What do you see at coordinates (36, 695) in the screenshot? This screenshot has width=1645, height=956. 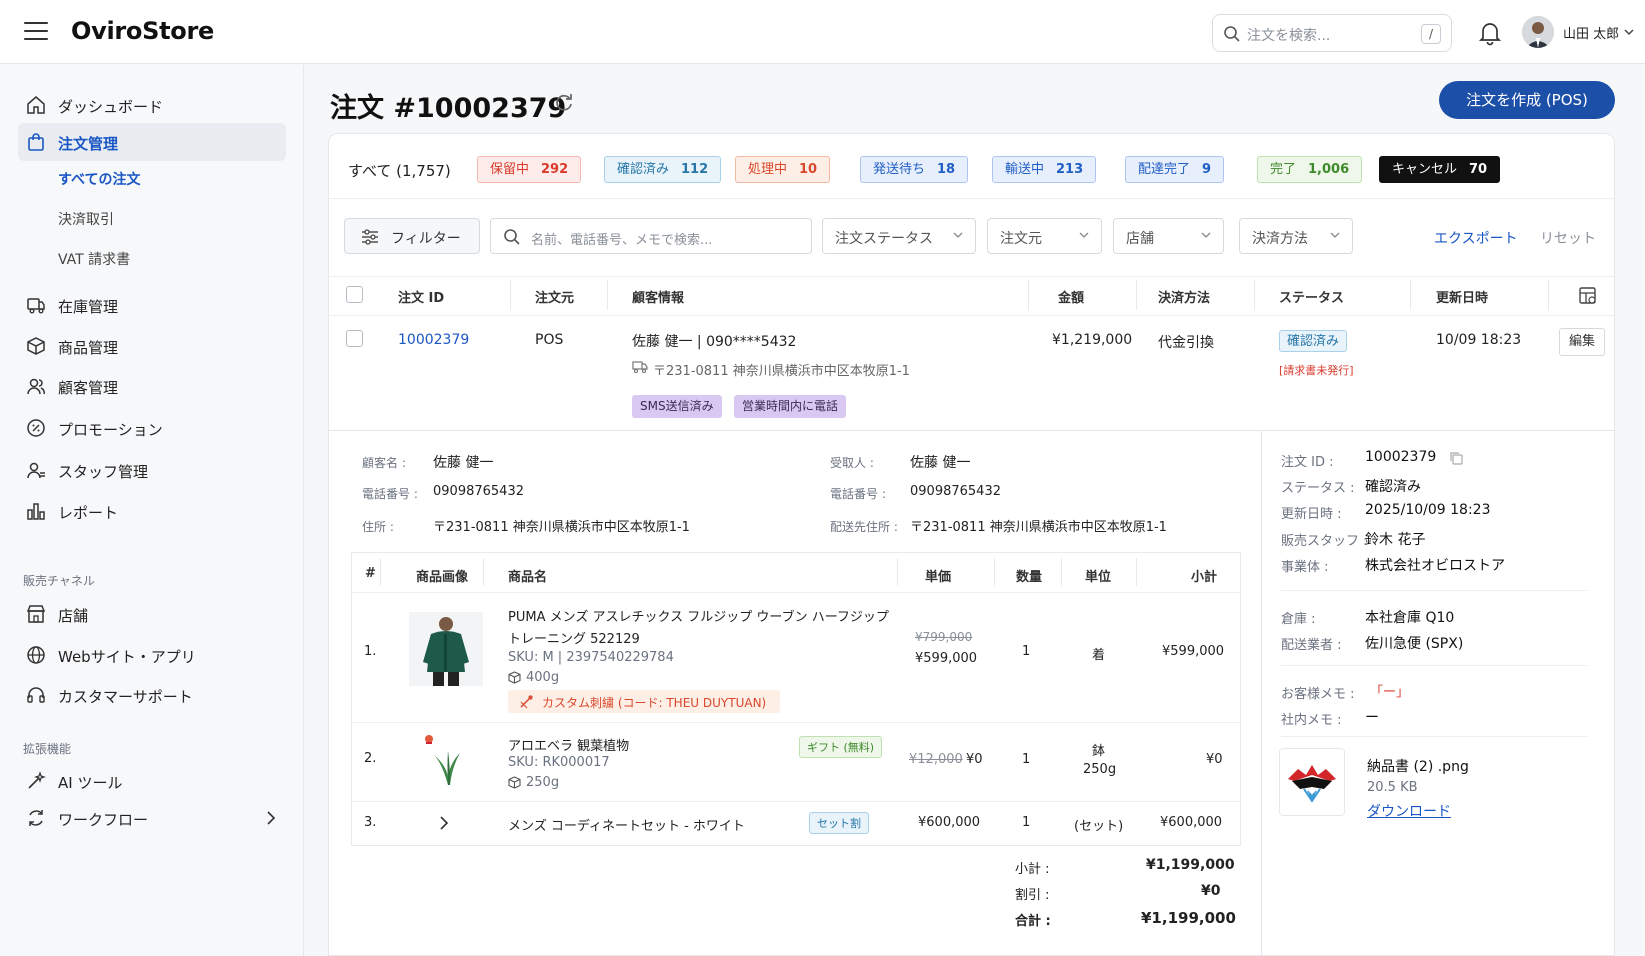 I see `headset-icon` at bounding box center [36, 695].